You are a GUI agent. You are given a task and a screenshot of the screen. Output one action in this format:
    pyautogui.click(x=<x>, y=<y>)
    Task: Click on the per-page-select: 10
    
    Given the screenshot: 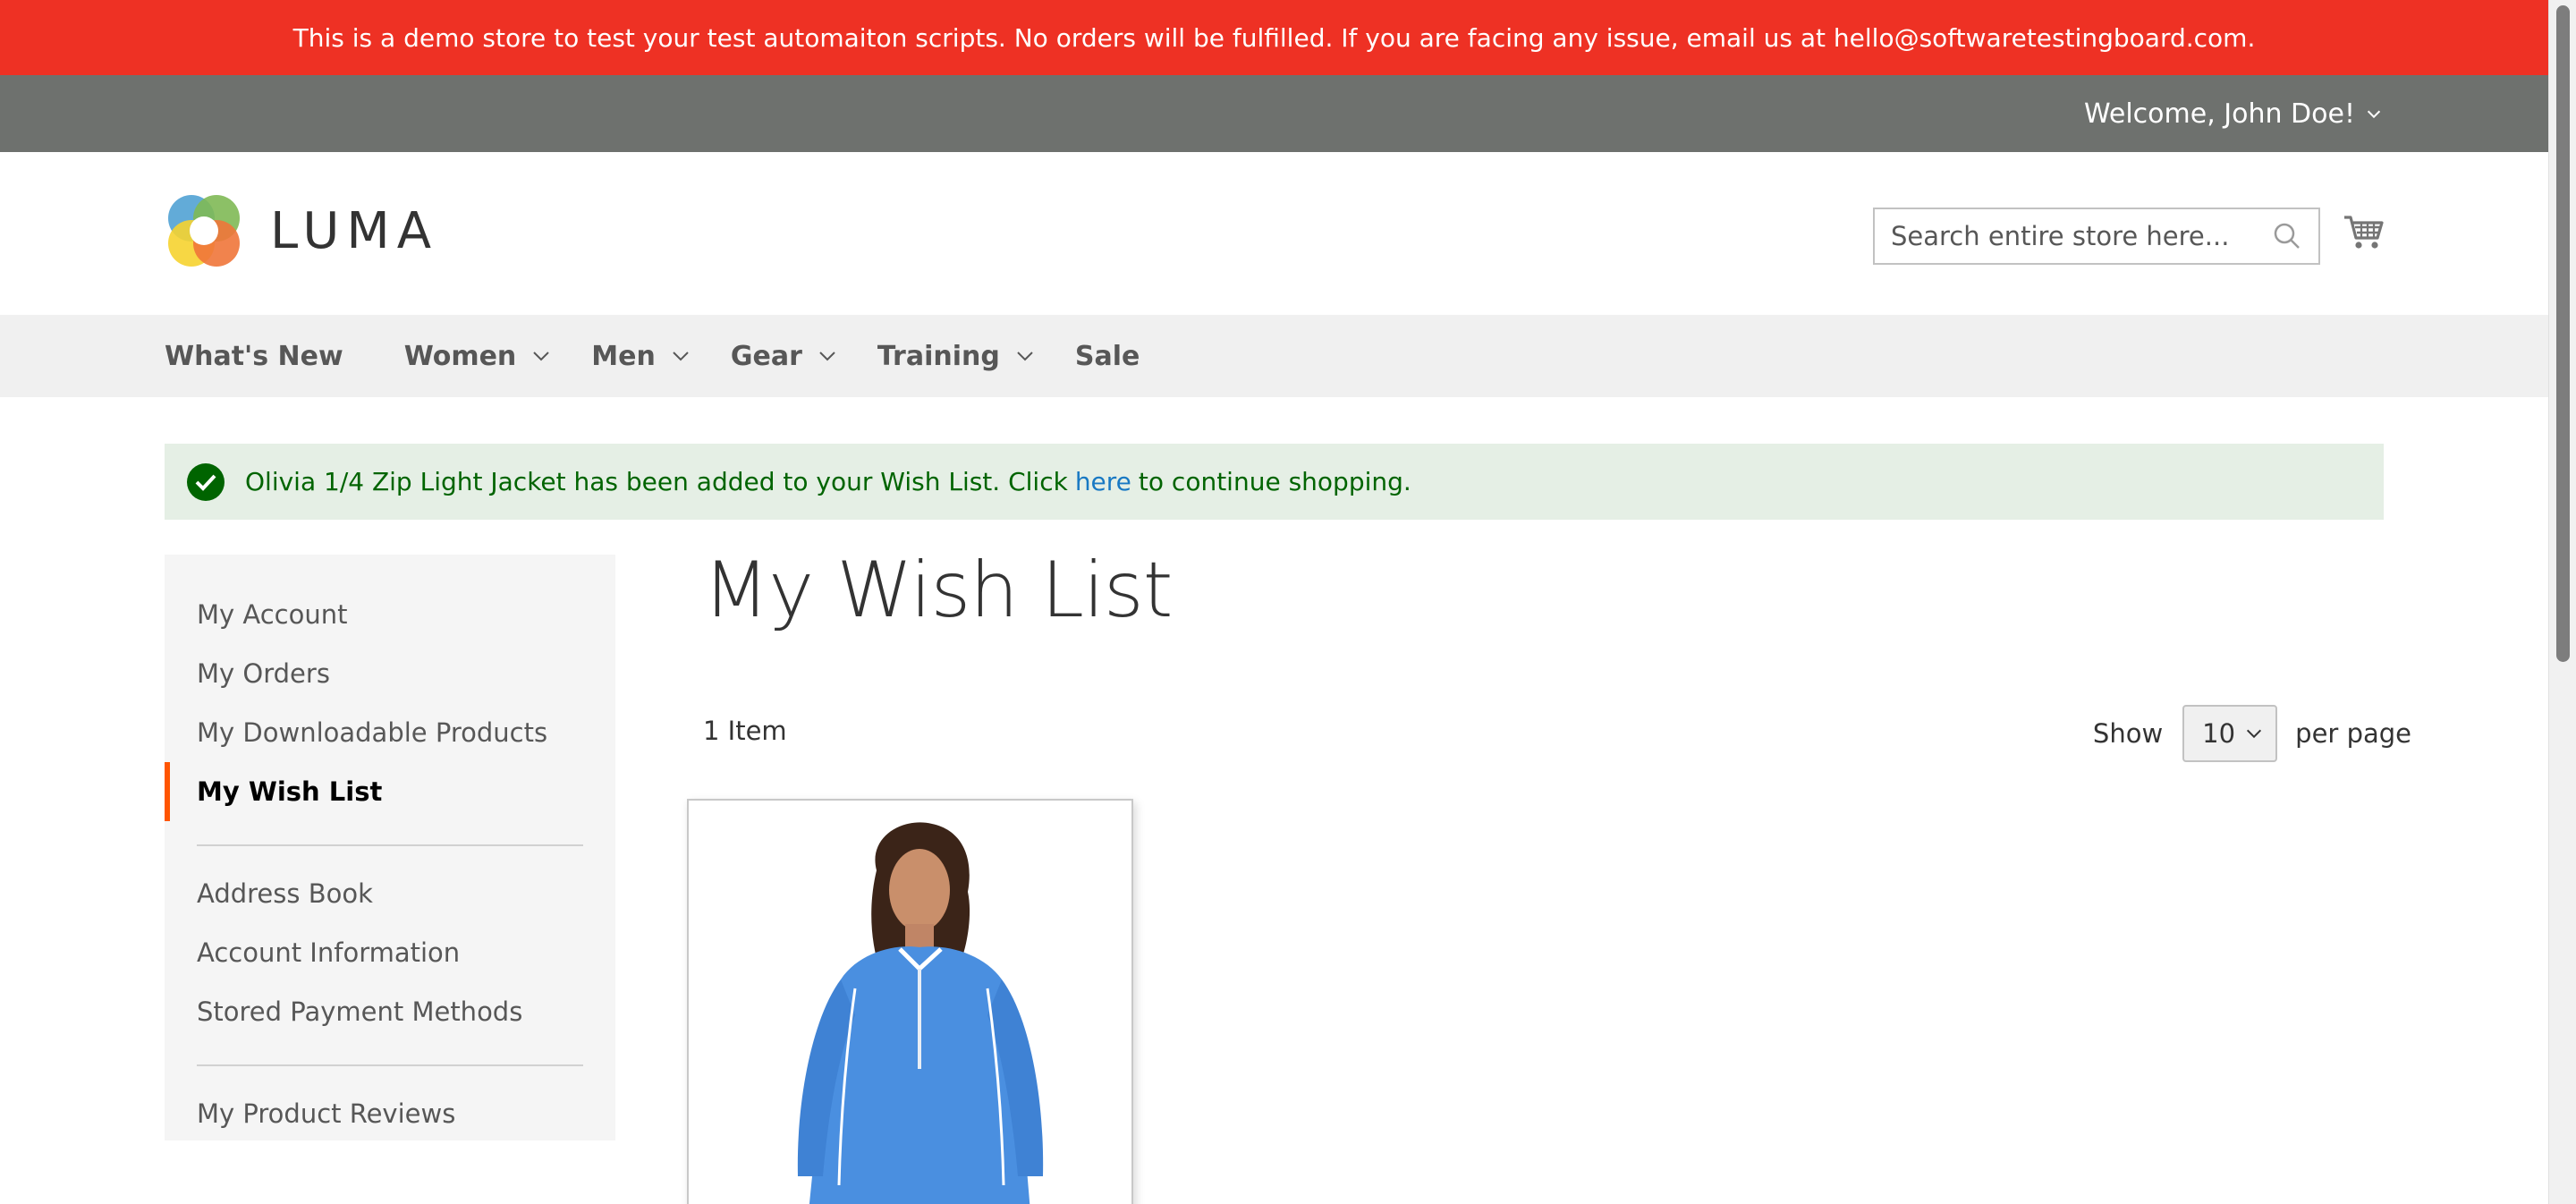 What is the action you would take?
    pyautogui.click(x=2230, y=734)
    